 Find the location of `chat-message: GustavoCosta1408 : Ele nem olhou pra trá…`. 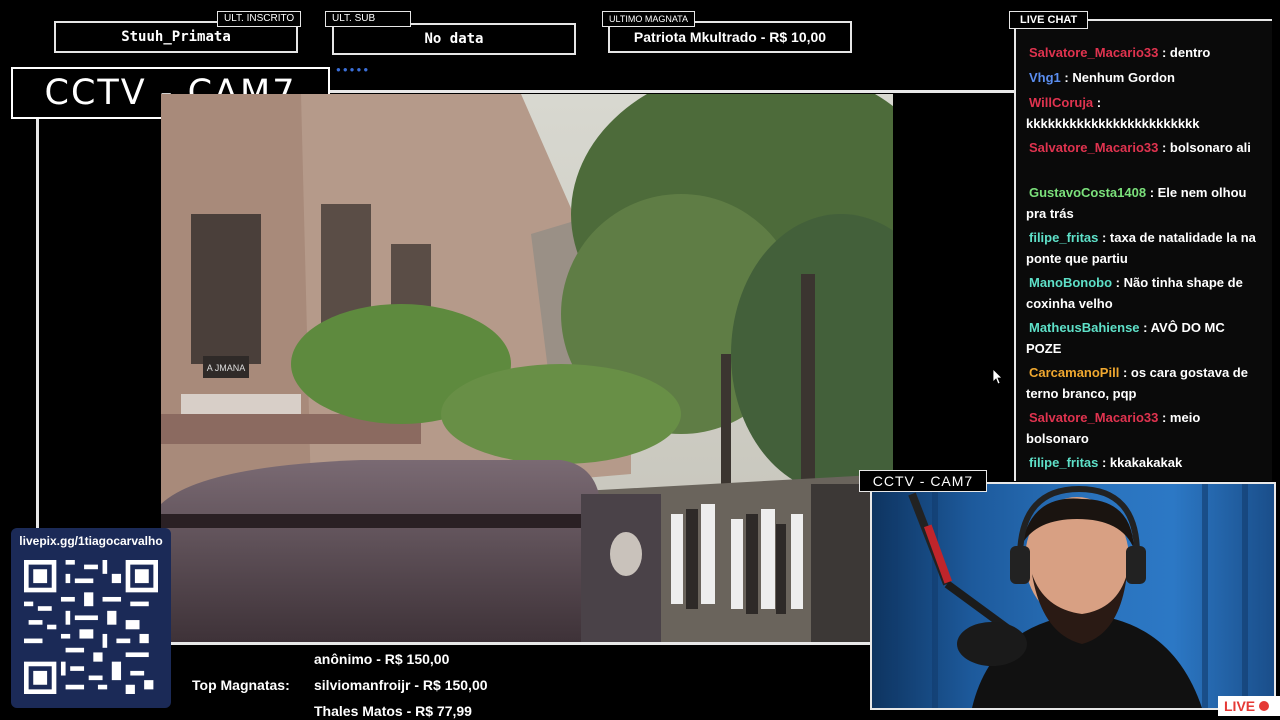

chat-message: GustavoCosta1408 : Ele nem olhou pra trá… is located at coordinates (1144, 203).